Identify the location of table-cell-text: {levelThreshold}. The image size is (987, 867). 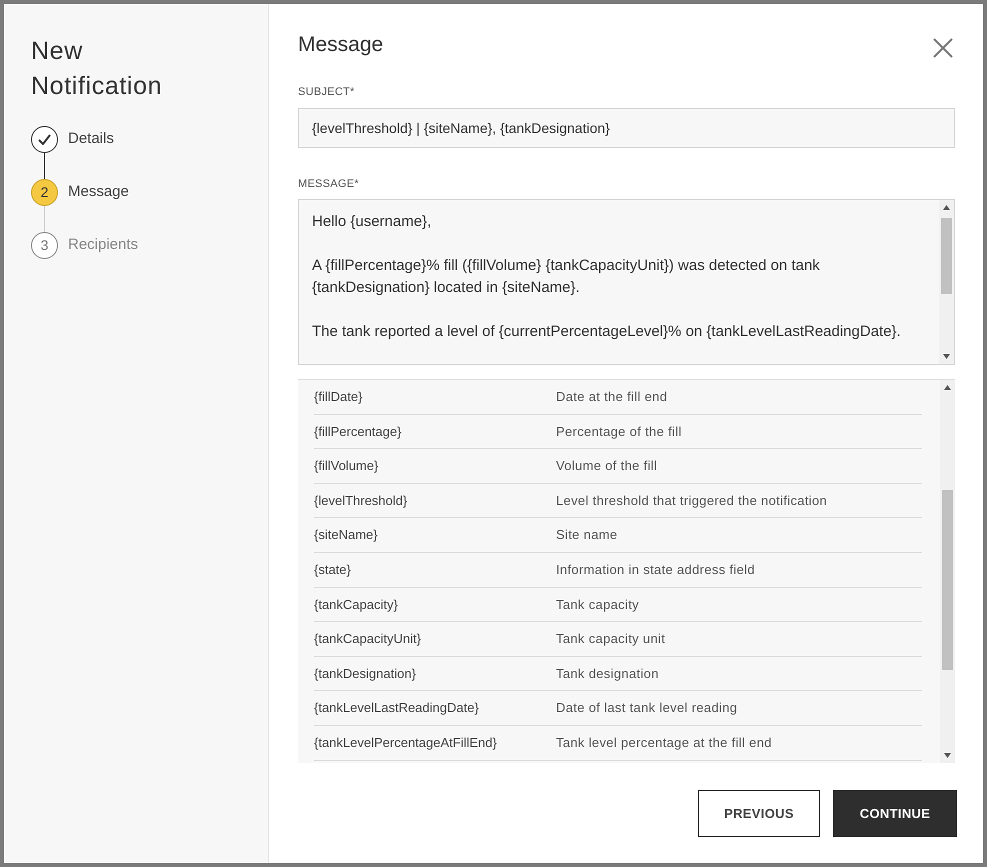
(361, 501).